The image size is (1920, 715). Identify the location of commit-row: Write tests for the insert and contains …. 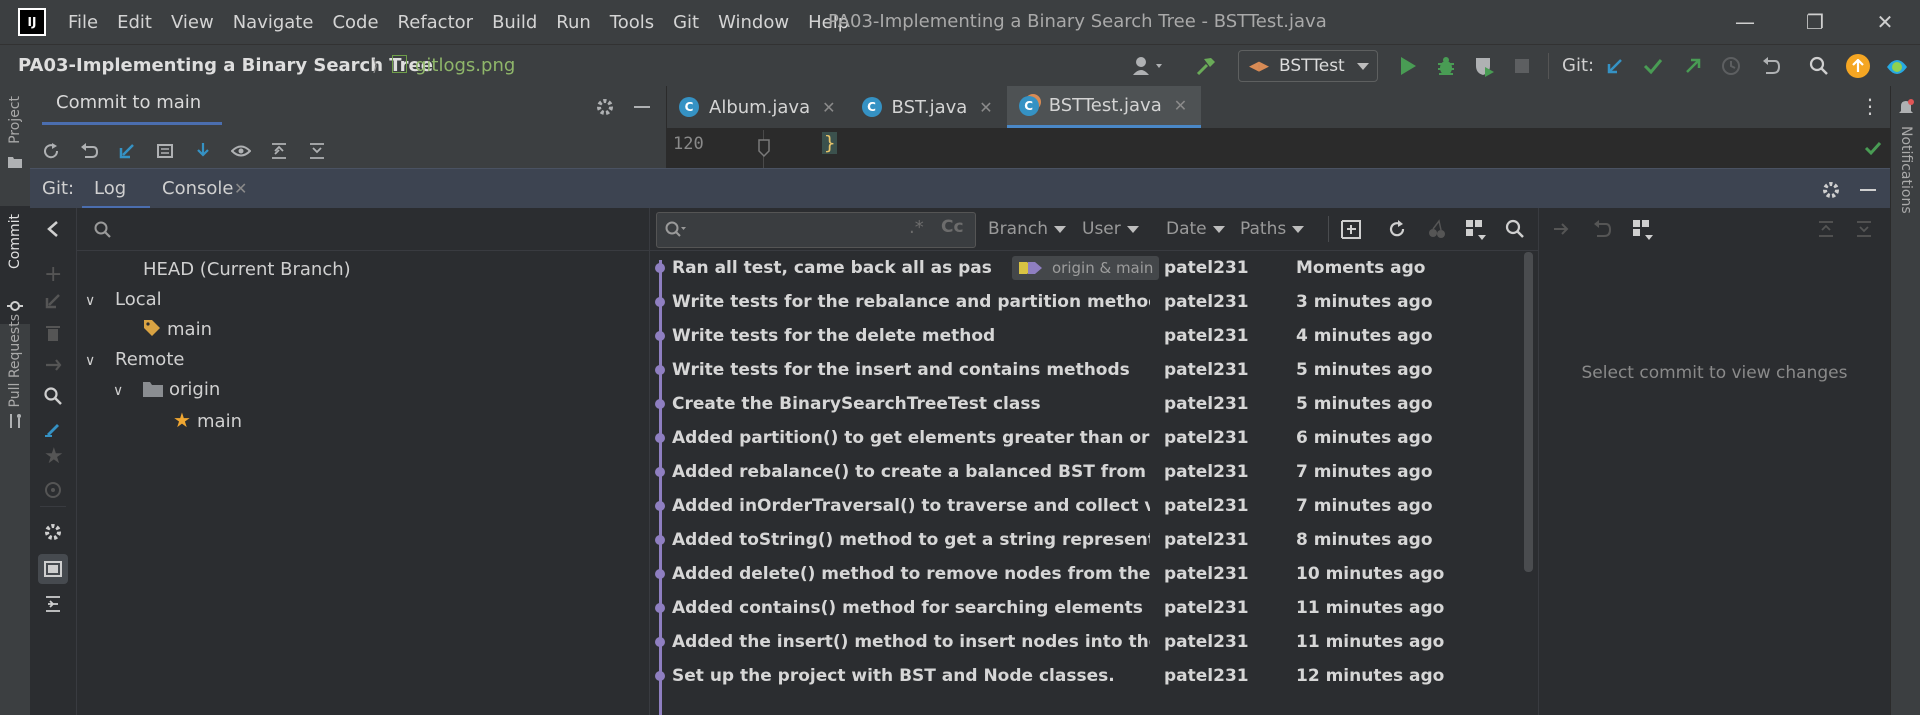
(1088, 370).